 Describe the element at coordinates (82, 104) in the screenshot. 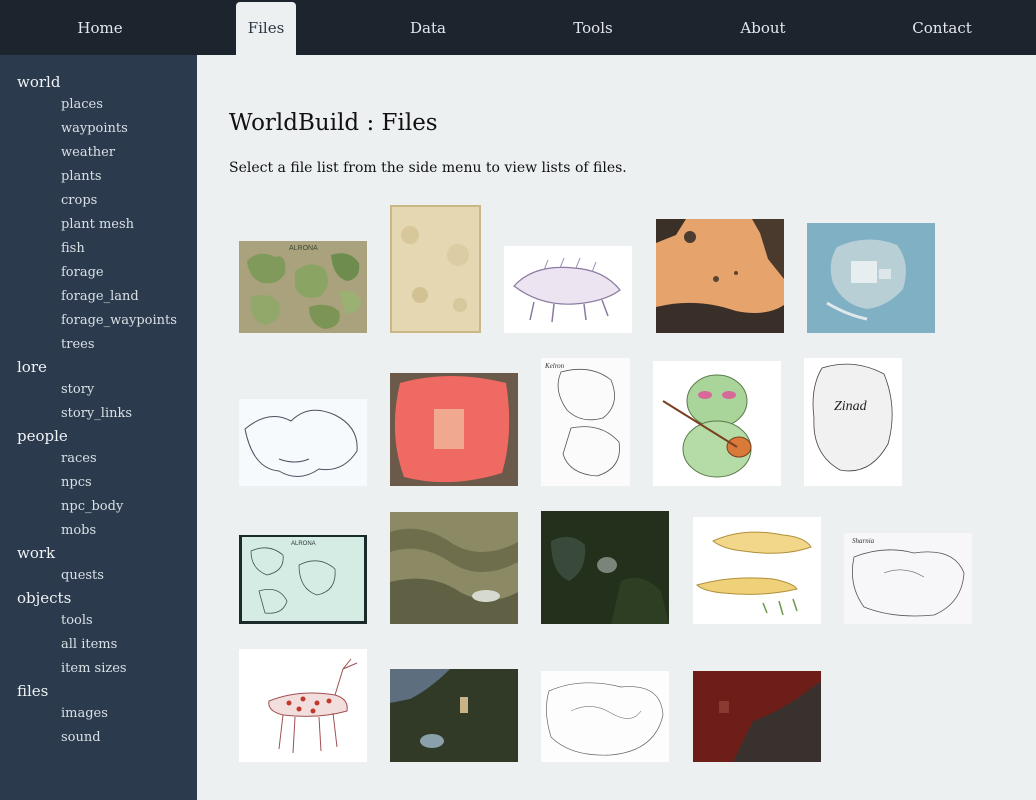

I see `sidebar-item-places: places` at that location.